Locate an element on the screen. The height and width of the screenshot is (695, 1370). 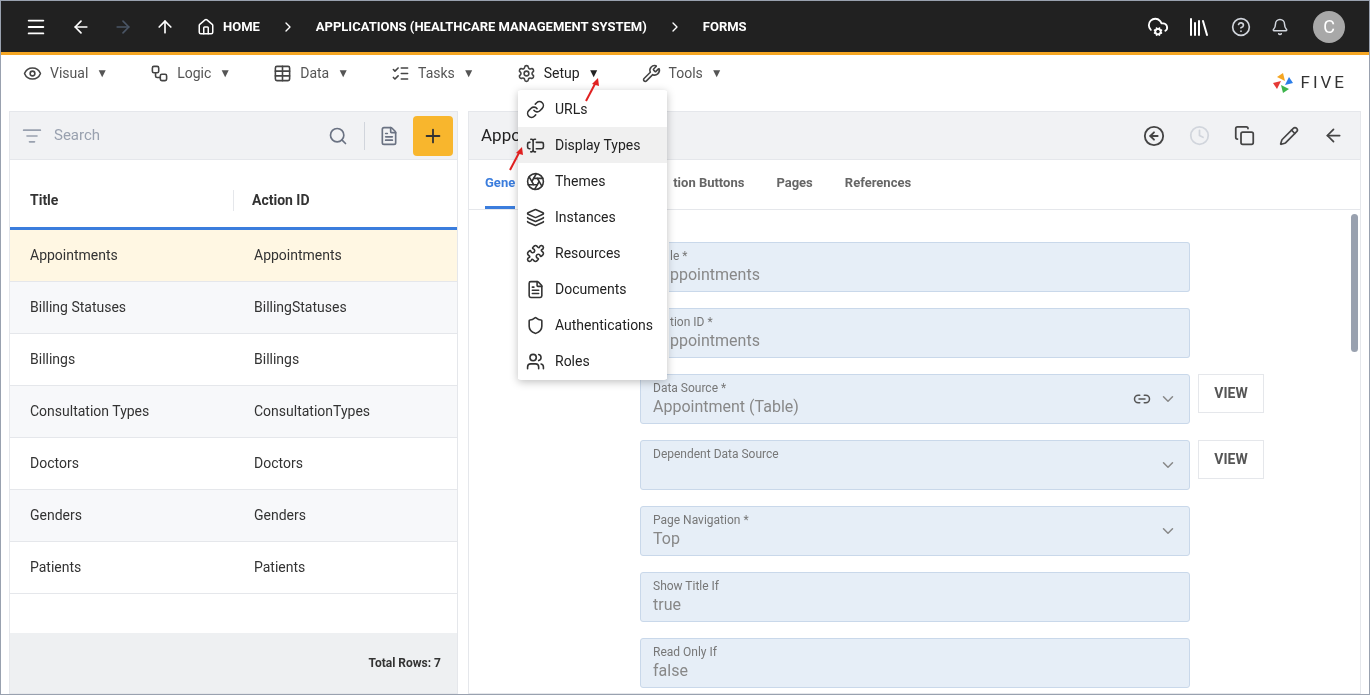
search-icon is located at coordinates (338, 135).